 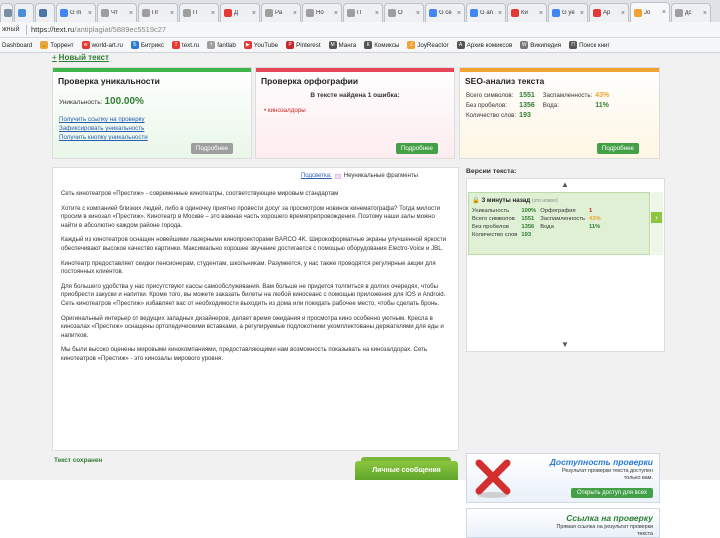 I want to click on highlight-link: Подсветка:, so click(x=316, y=176).